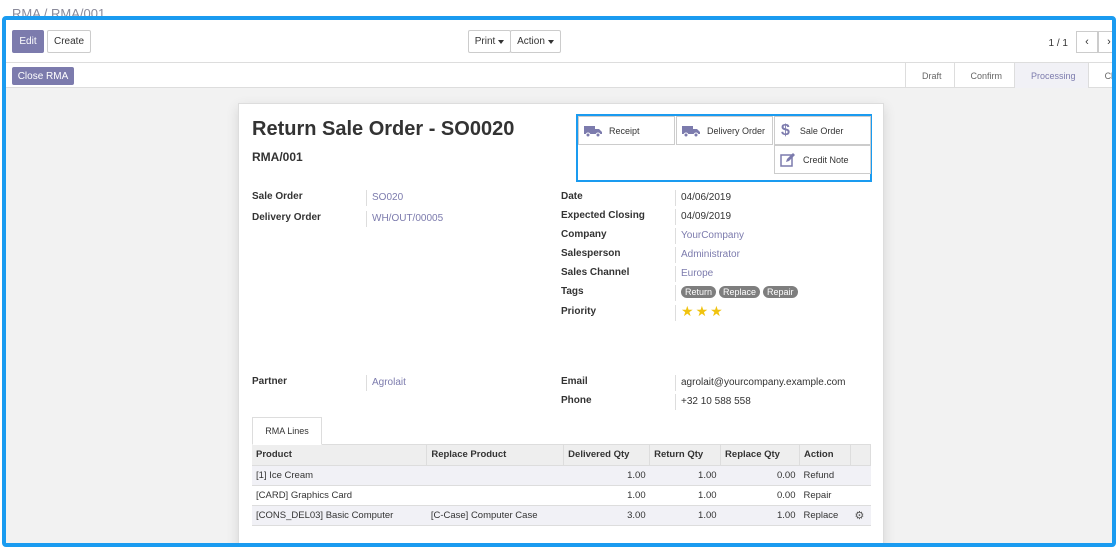 Image resolution: width=1118 pixels, height=549 pixels. Describe the element at coordinates (1051, 75) in the screenshot. I see `stage-processing: Processing` at that location.